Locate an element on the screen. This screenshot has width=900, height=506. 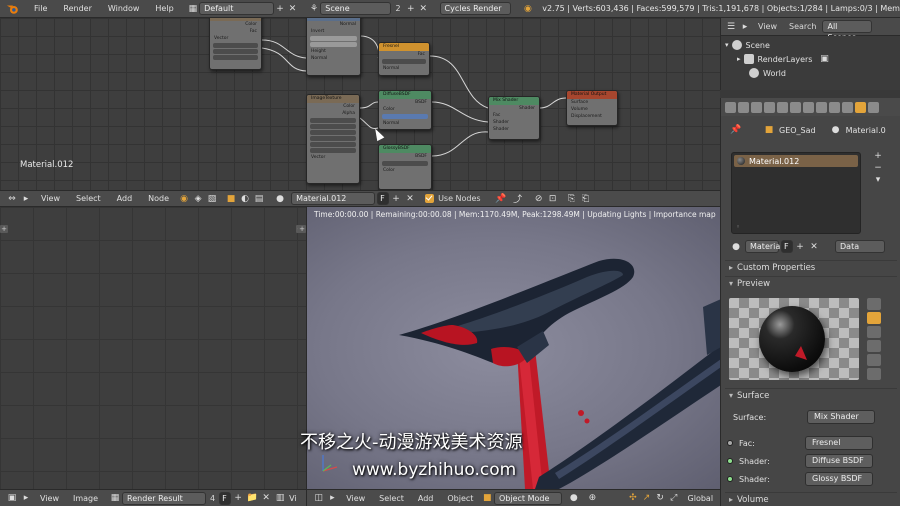
img-menu-view: View is located at coordinates (49, 498).